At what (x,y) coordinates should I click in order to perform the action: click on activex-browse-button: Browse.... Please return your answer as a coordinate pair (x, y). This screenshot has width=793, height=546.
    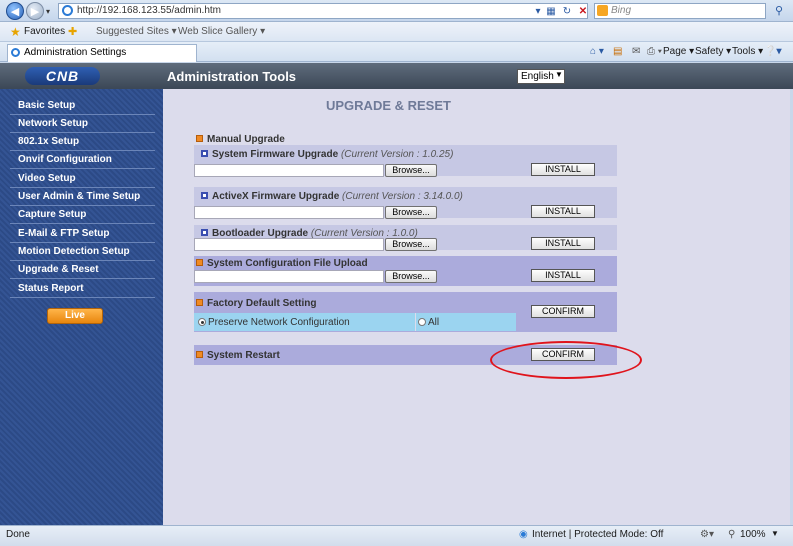
    Looking at the image, I should click on (411, 212).